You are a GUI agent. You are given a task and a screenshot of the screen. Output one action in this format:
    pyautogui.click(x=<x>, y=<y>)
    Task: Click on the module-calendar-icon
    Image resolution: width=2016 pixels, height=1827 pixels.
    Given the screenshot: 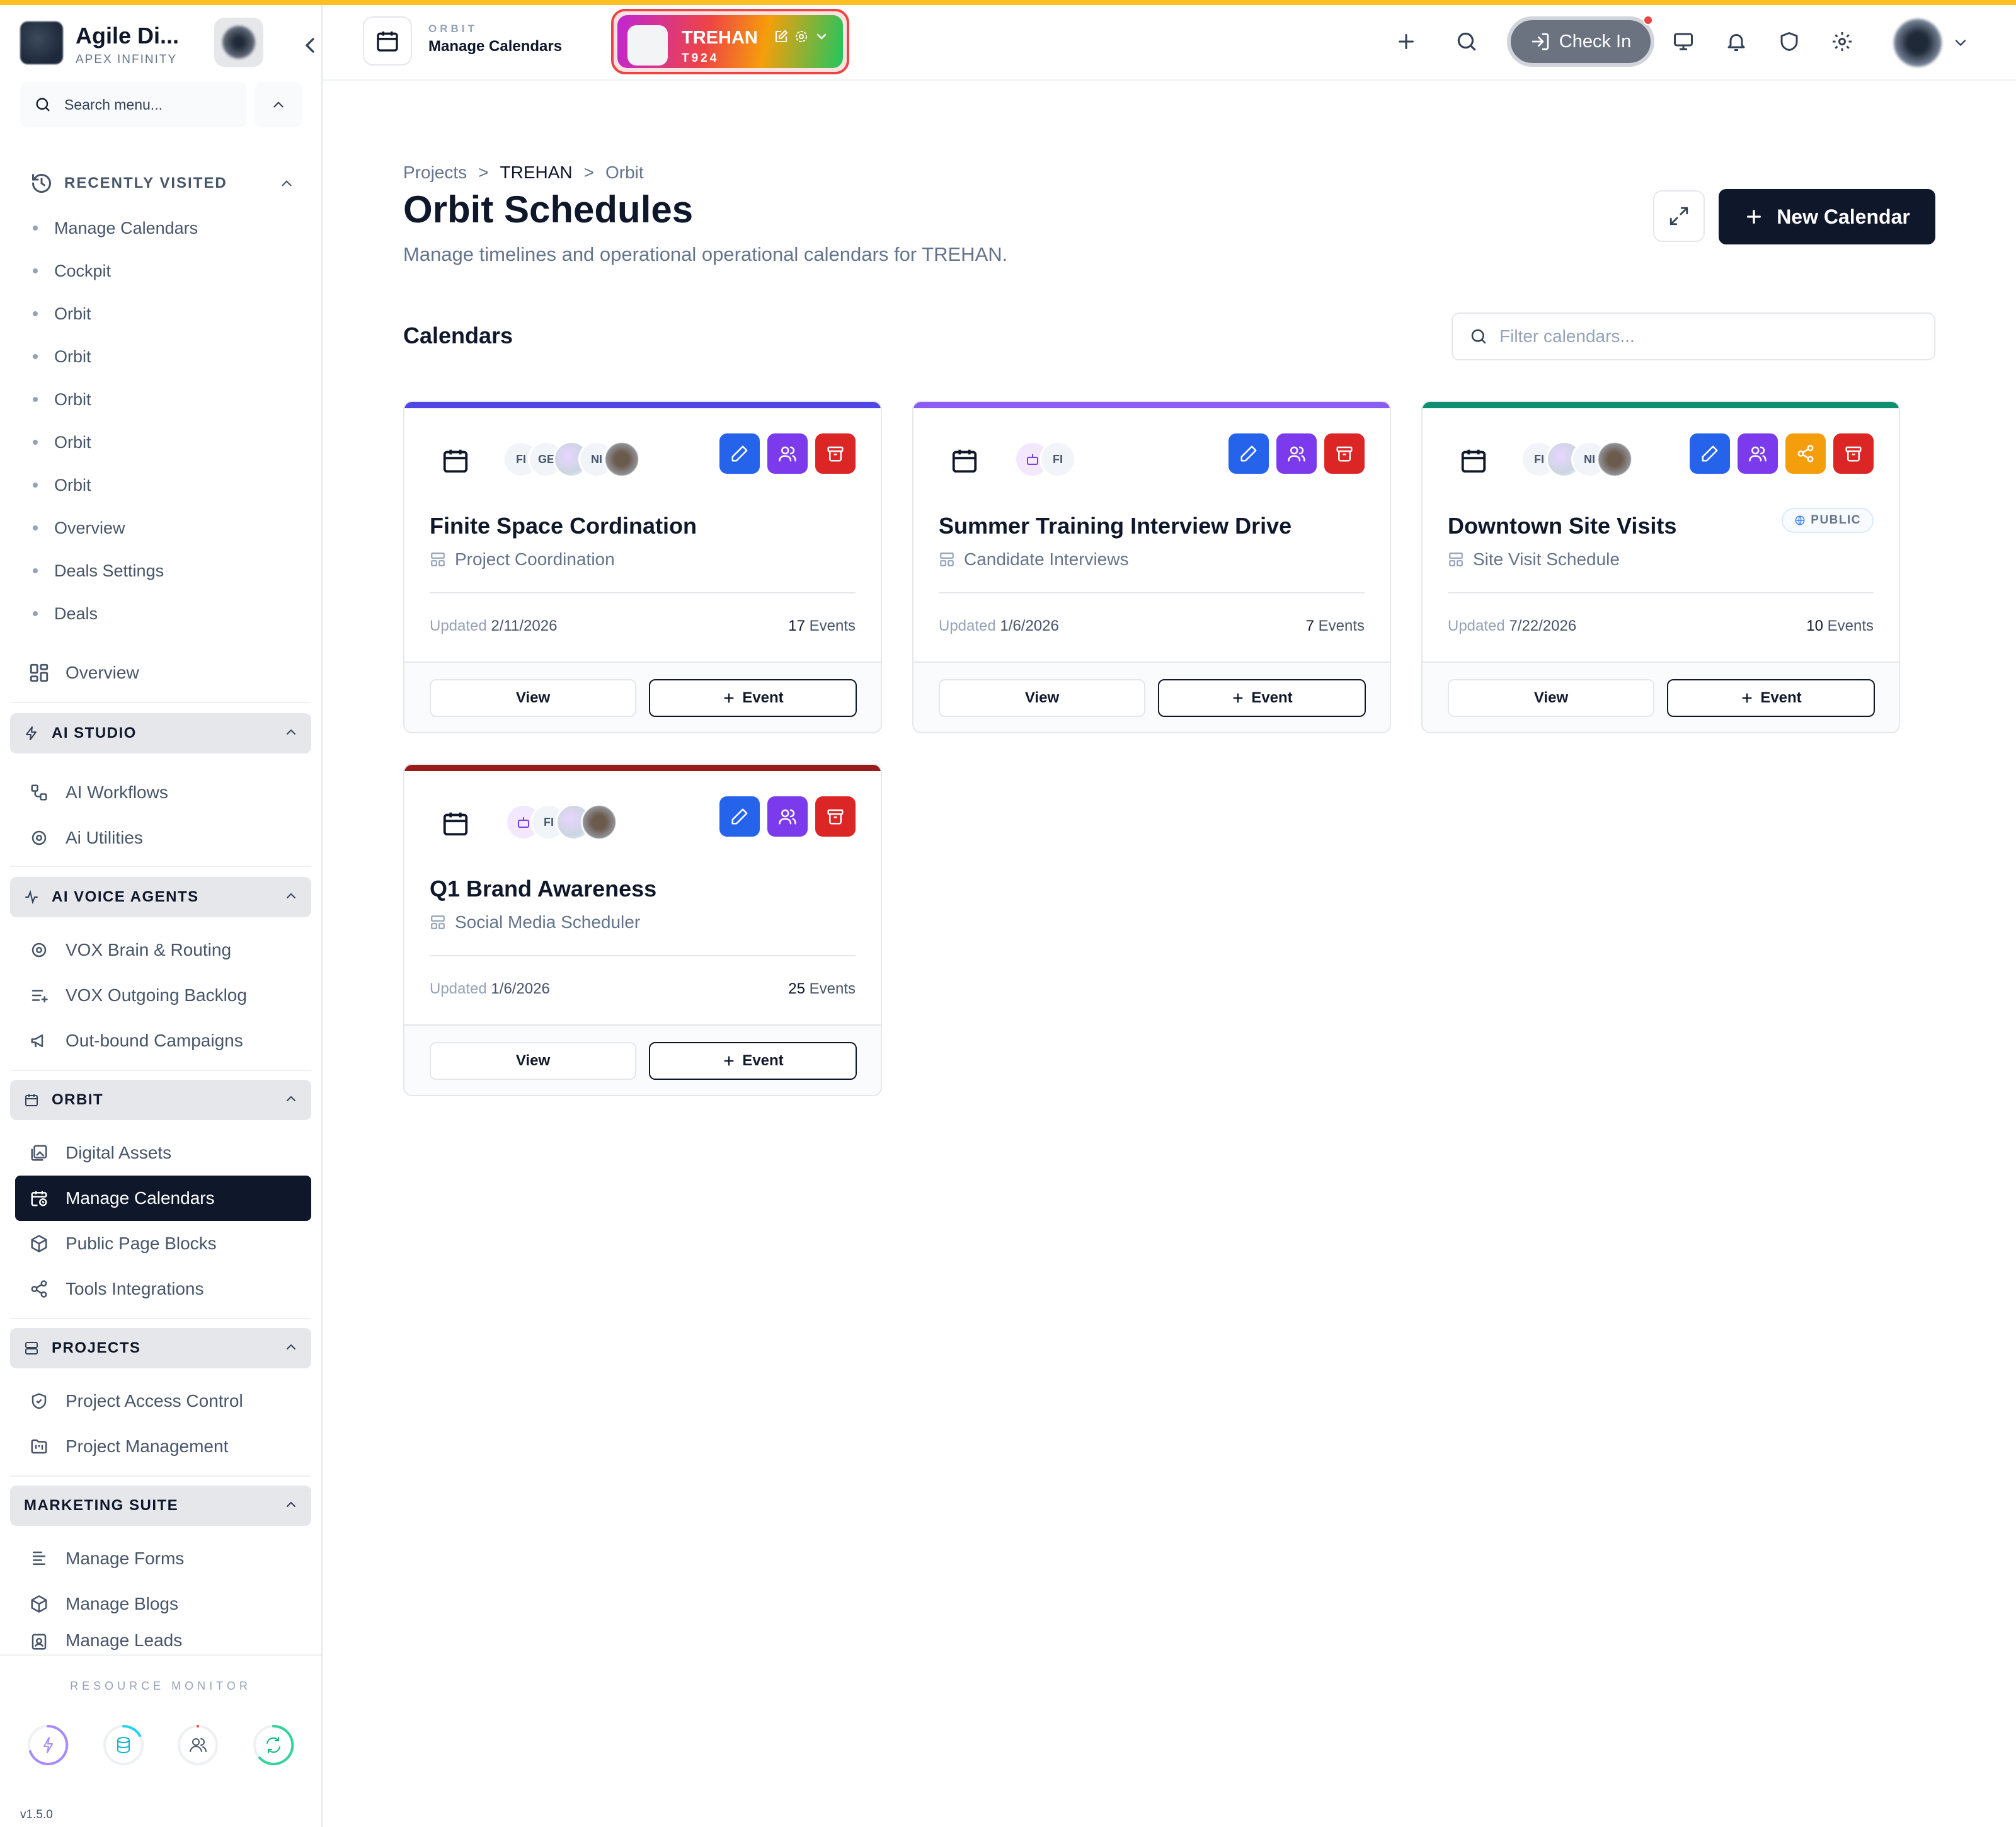 What is the action you would take?
    pyautogui.click(x=387, y=41)
    